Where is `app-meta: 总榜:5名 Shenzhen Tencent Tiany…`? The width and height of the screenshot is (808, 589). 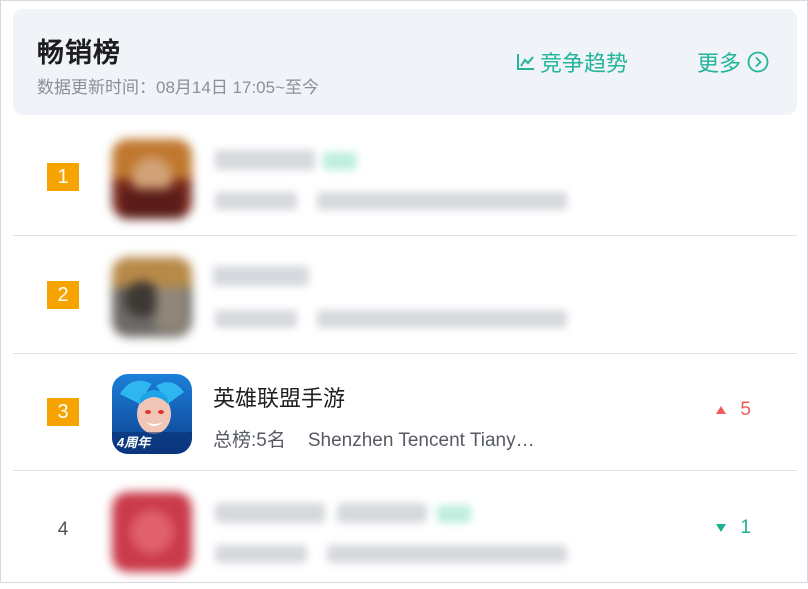
app-meta: 总榜:5名 Shenzhen Tencent Tiany… is located at coordinates (374, 438).